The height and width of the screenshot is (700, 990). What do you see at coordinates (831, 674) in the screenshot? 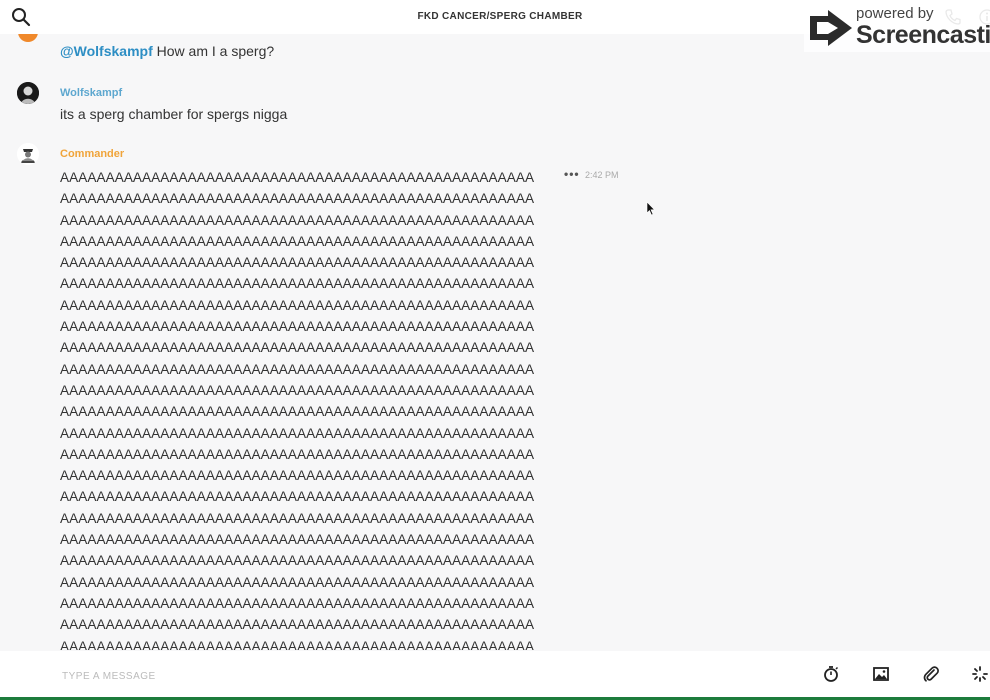
I see `timer-icon` at bounding box center [831, 674].